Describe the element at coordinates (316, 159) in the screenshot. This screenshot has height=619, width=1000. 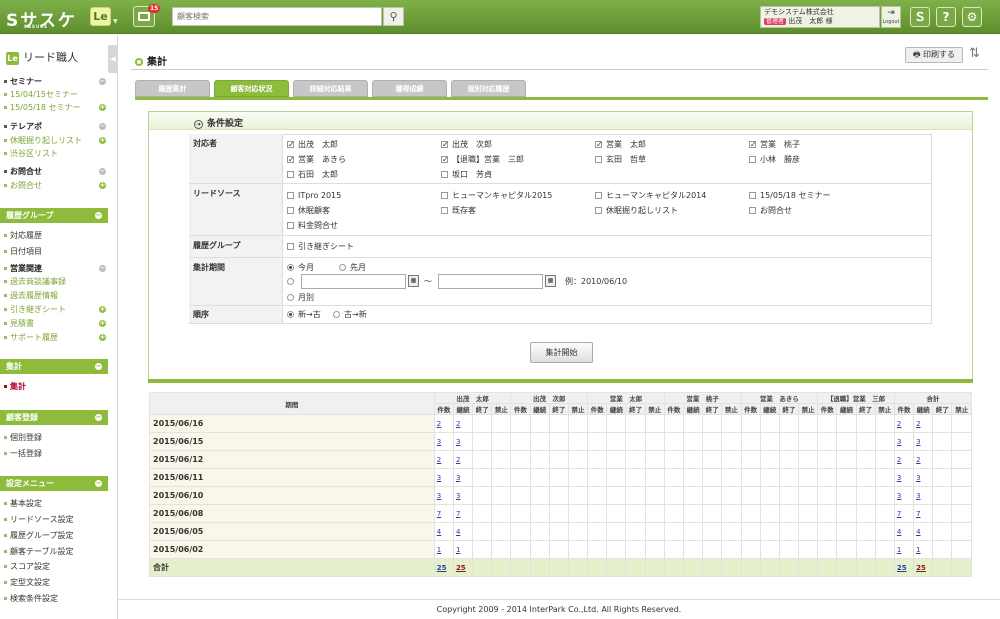
I see `staff-checkbox: 営業 あきら` at that location.